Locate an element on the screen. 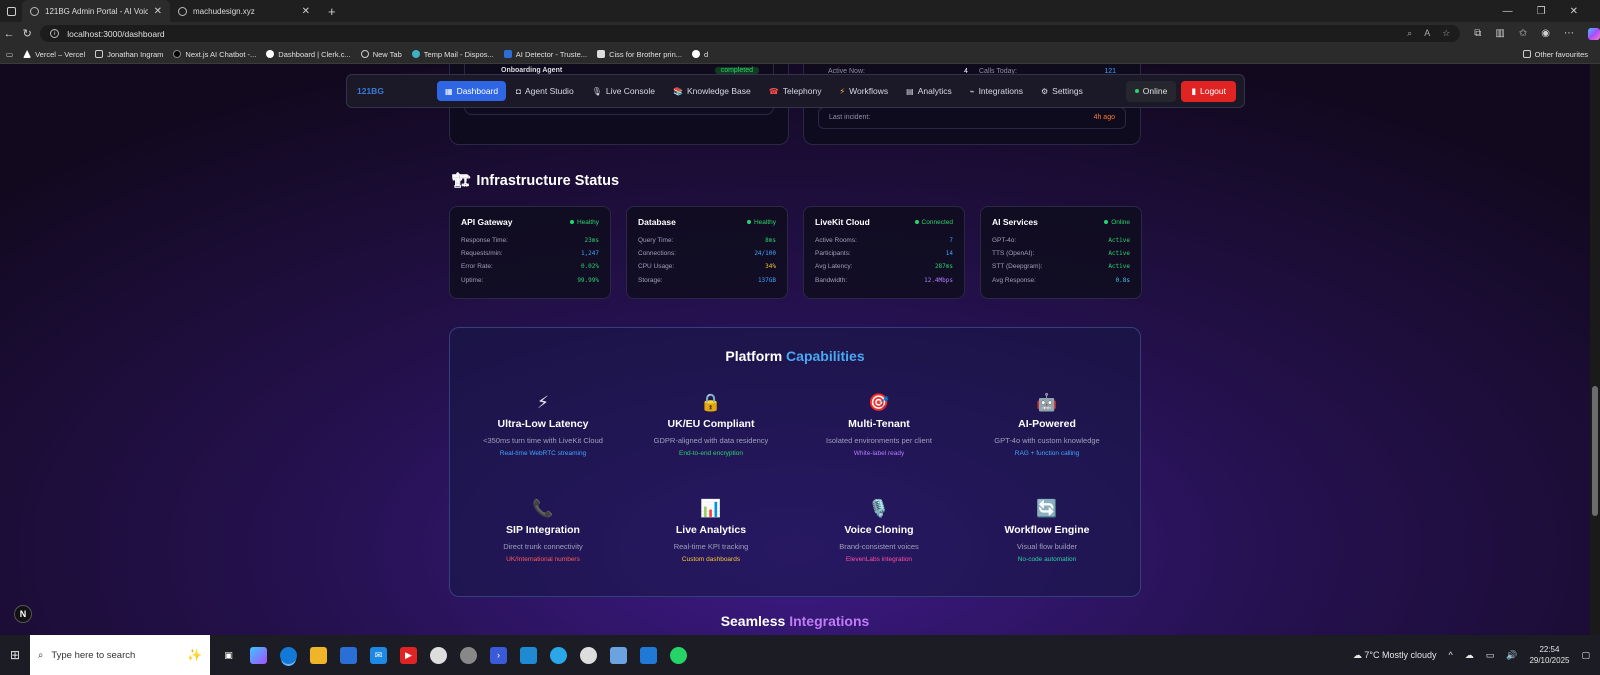 The width and height of the screenshot is (1600, 675). card-title: LiveKit Cloud is located at coordinates (842, 222).